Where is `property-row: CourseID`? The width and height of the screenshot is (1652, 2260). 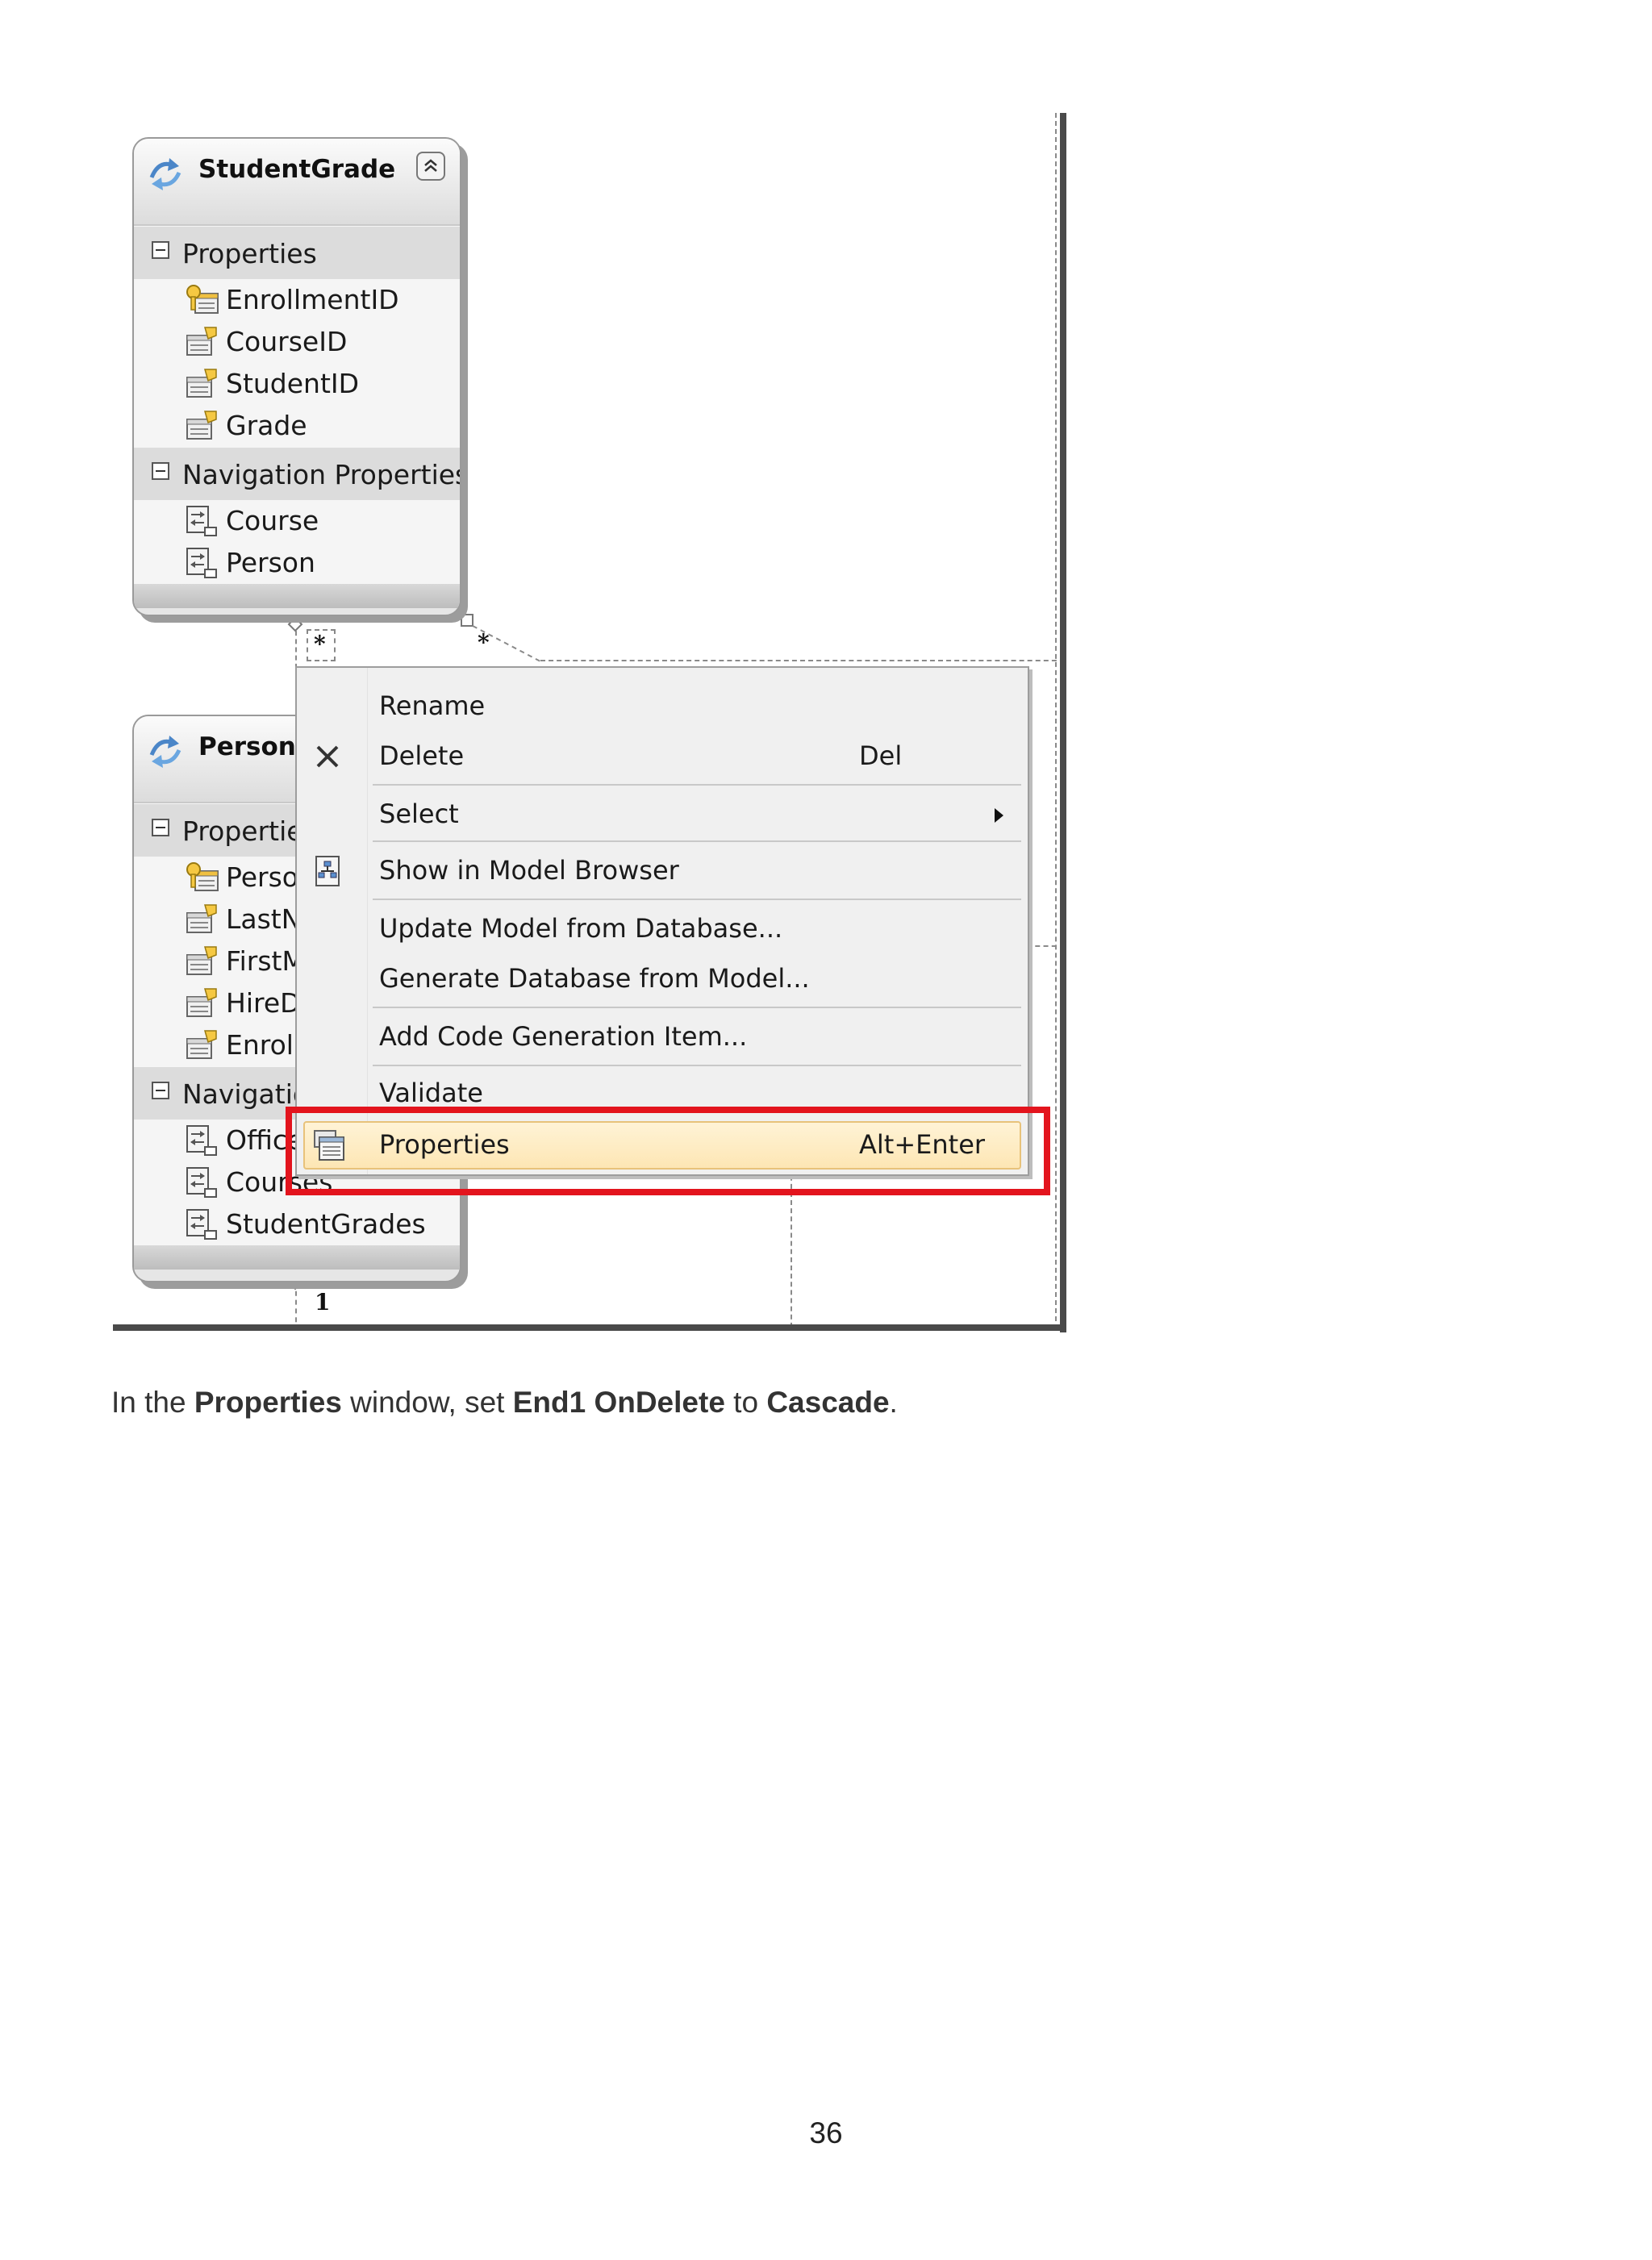 property-row: CourseID is located at coordinates (297, 342).